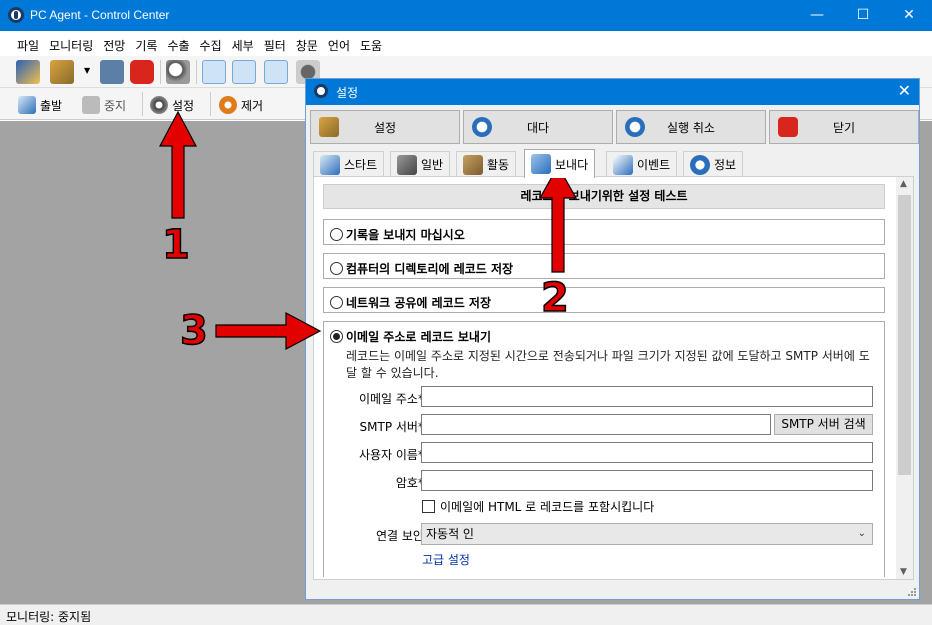 The height and width of the screenshot is (625, 932). I want to click on radio-dont-send, so click(336, 234).